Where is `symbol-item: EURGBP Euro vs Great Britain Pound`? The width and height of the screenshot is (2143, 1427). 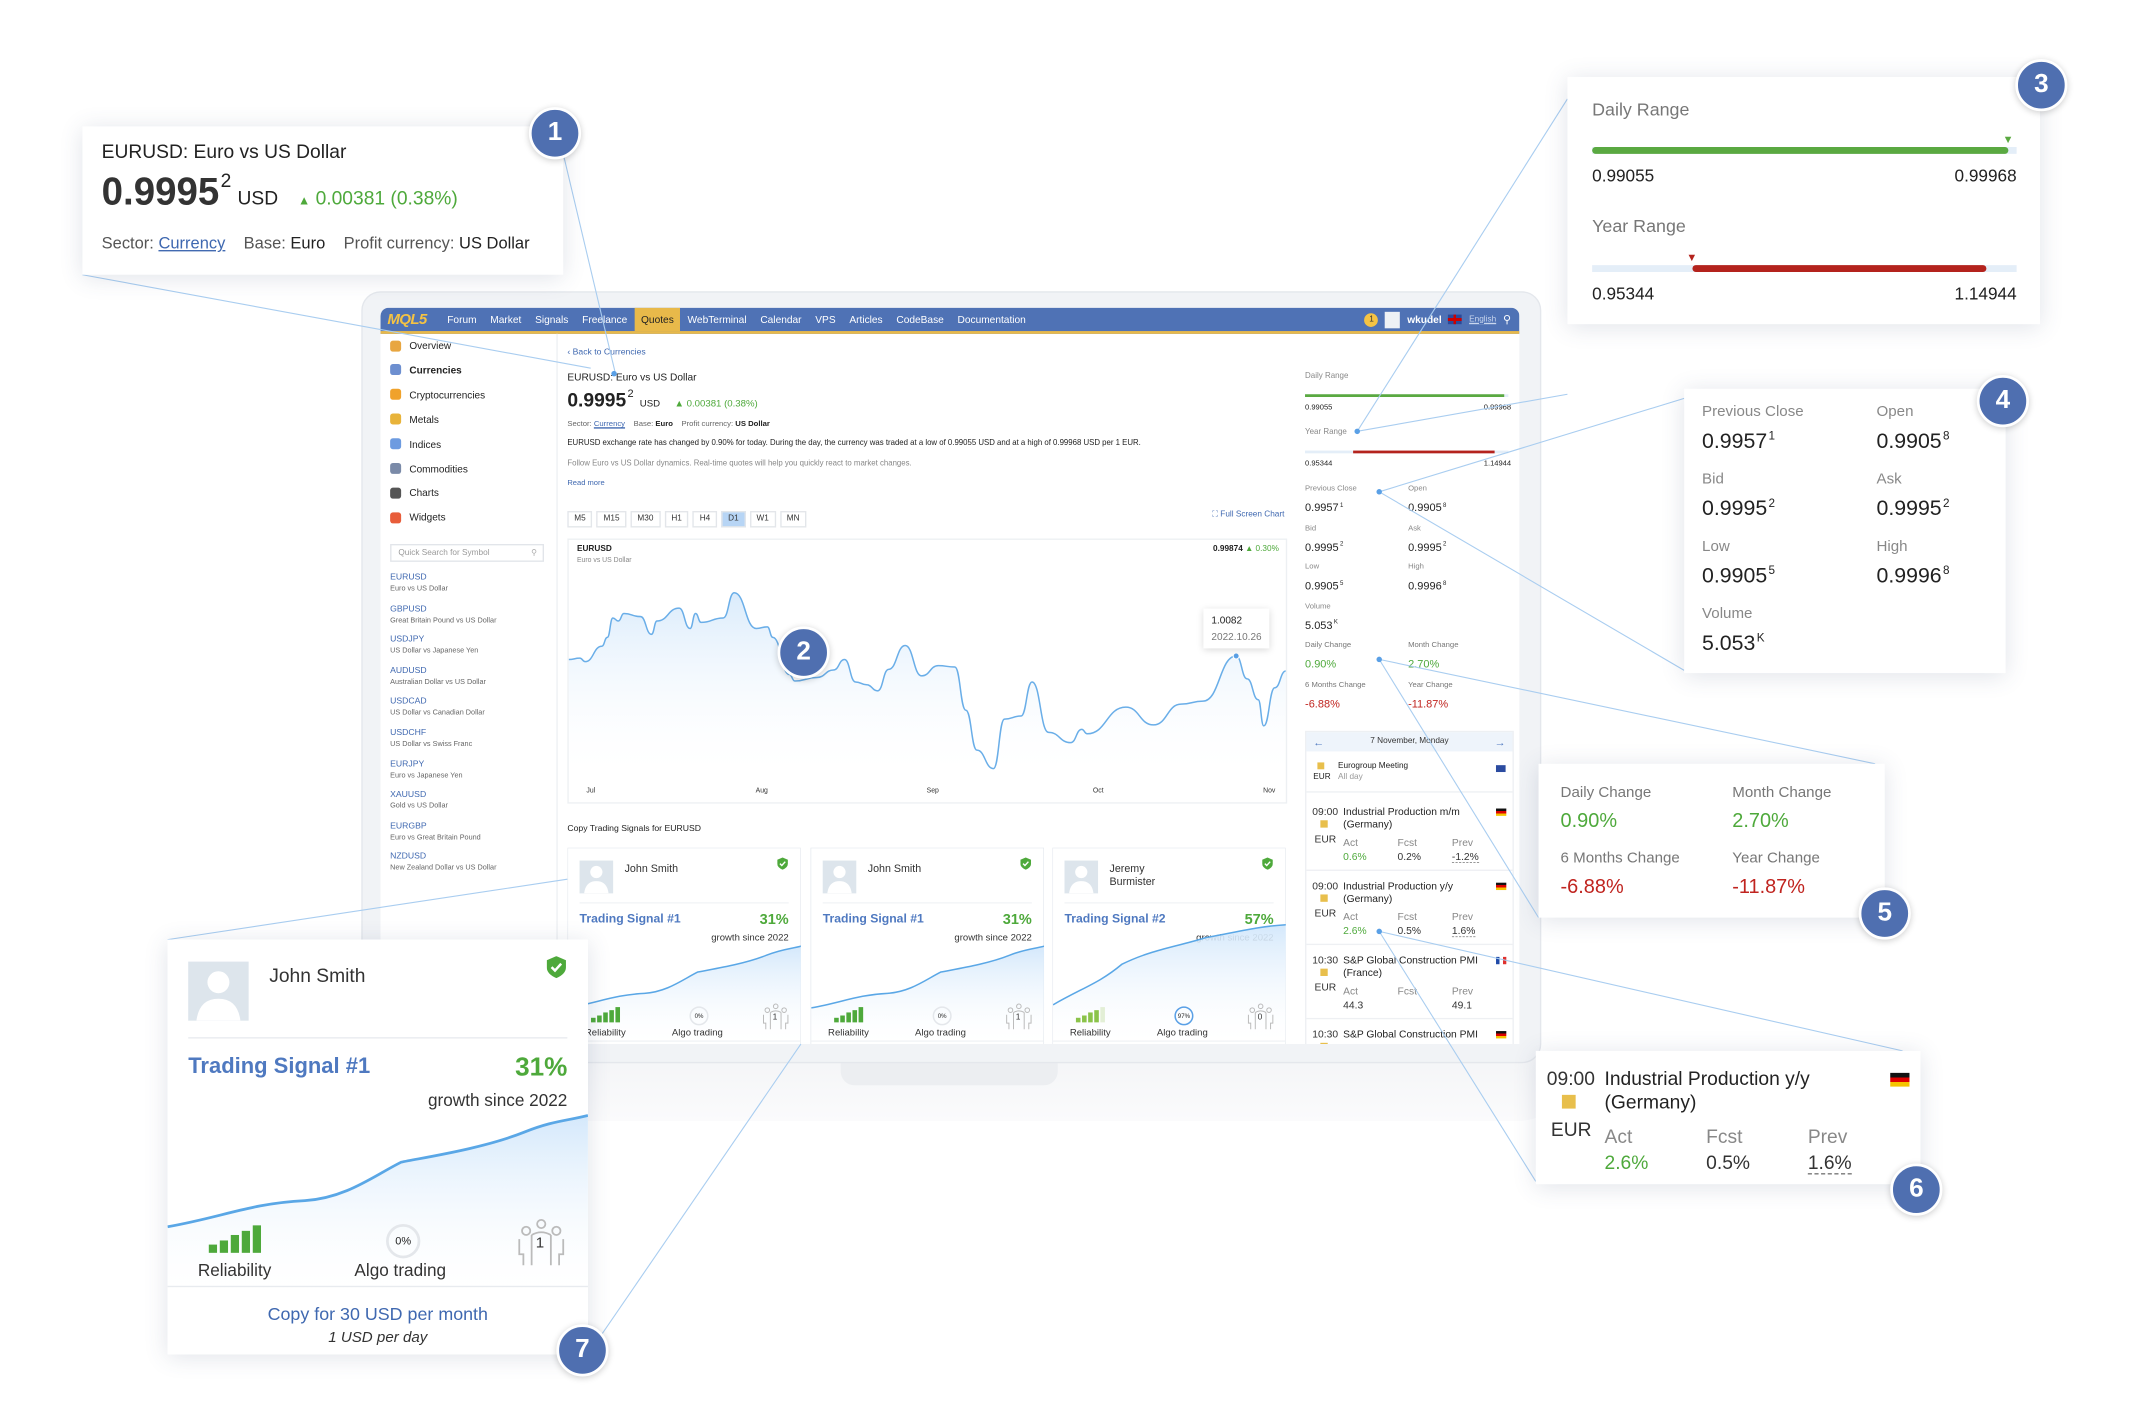 symbol-item: EURGBP Euro vs Great Britain Pound is located at coordinates (435, 831).